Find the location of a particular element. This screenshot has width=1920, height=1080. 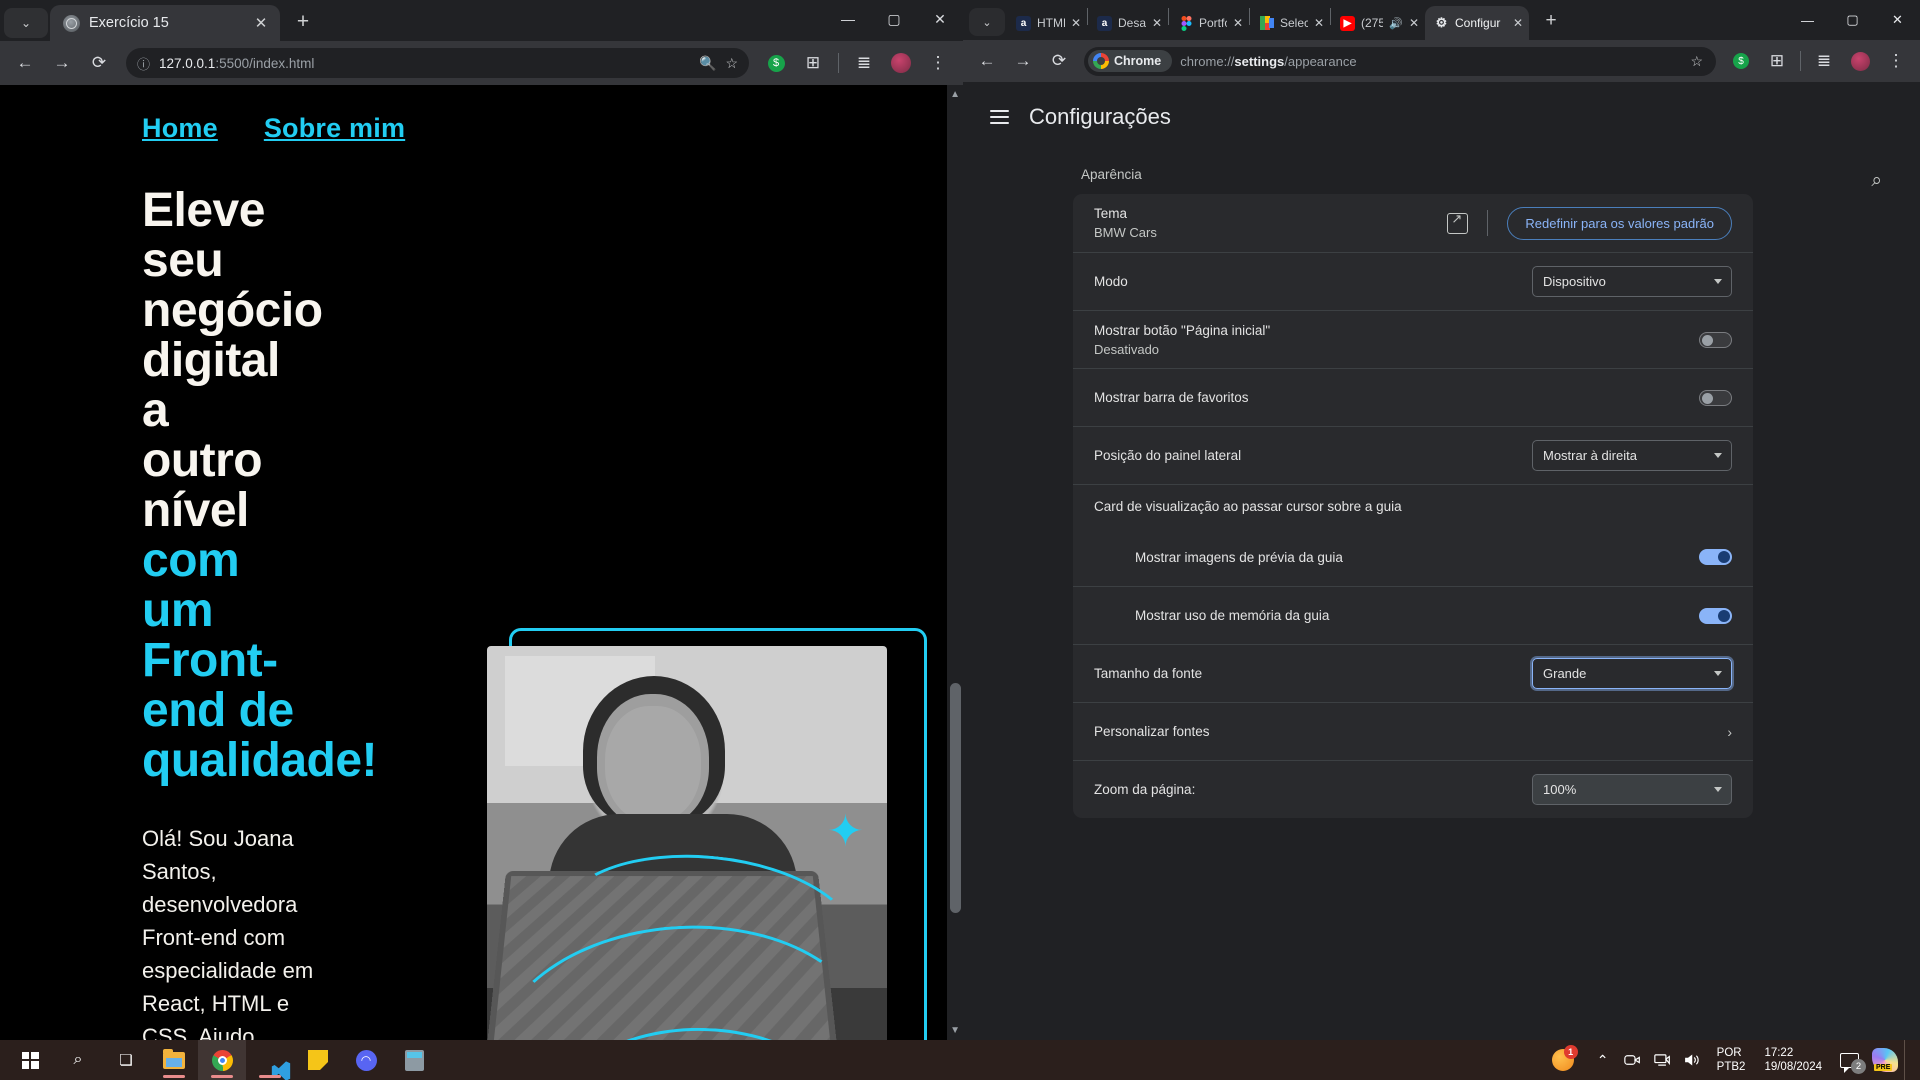

taskbar-discord: ◠ is located at coordinates (366, 1060).